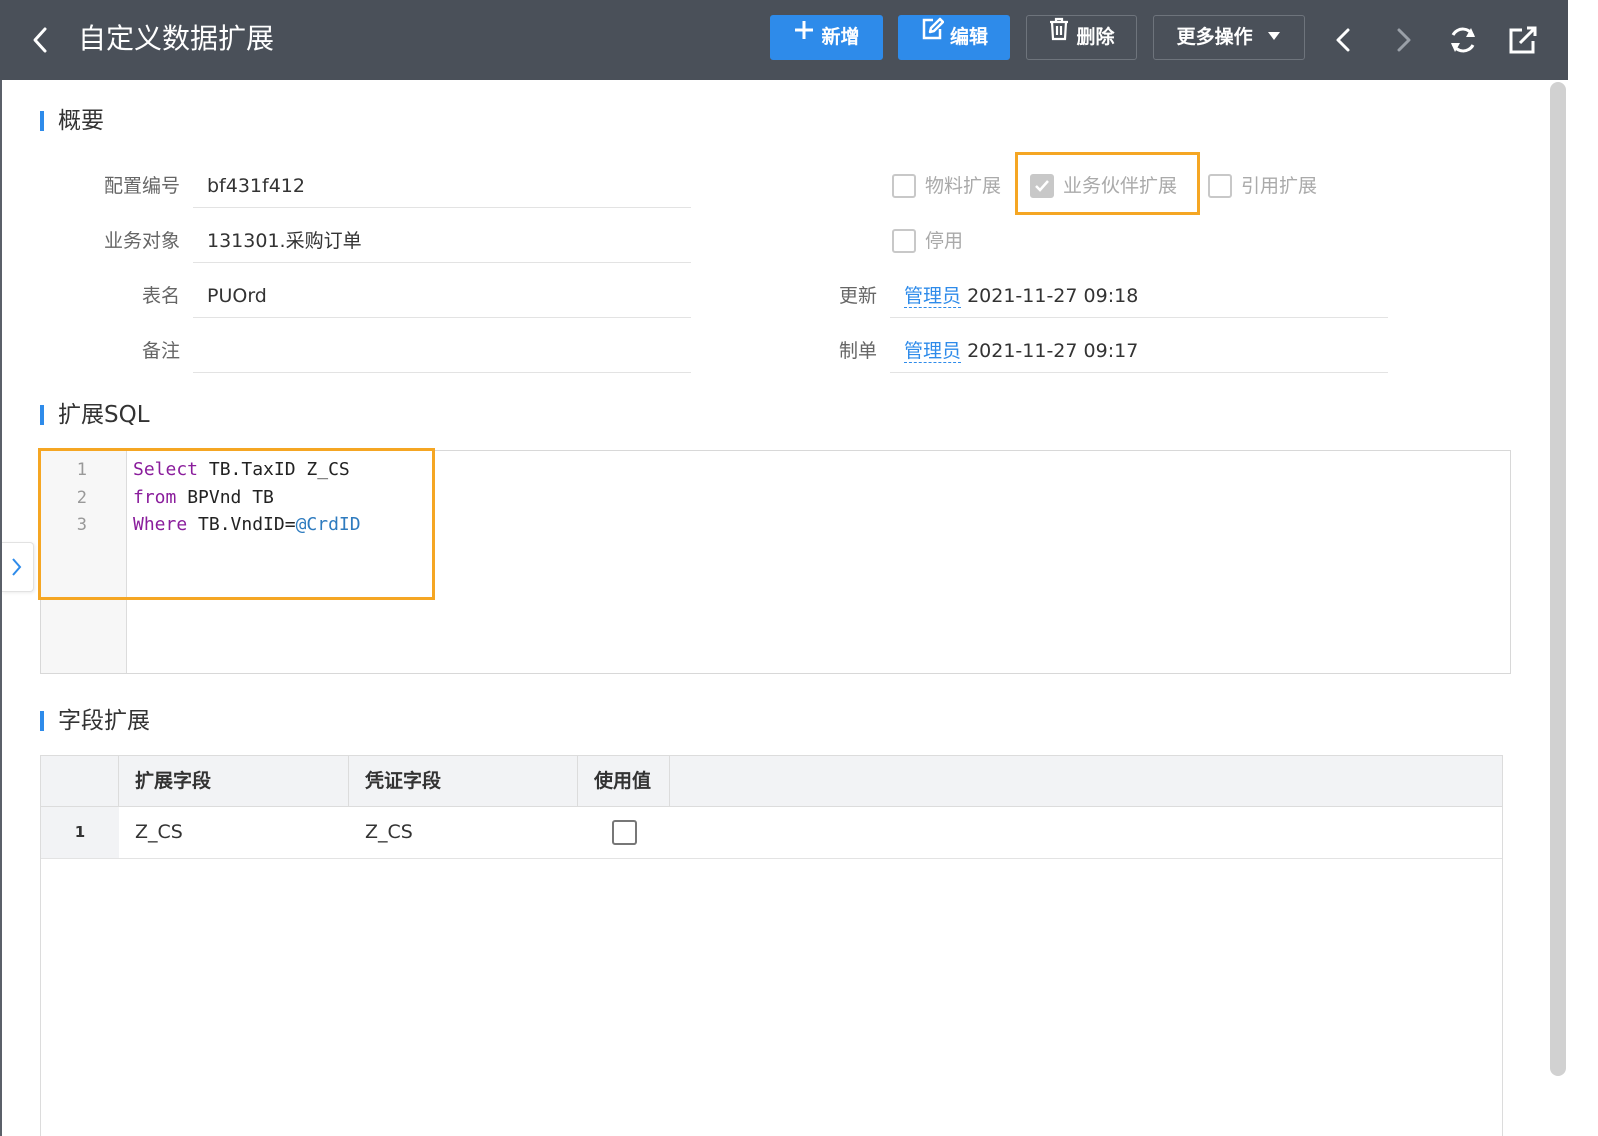  What do you see at coordinates (963, 186) in the screenshot?
I see `material-ext-label: 物料扩展` at bounding box center [963, 186].